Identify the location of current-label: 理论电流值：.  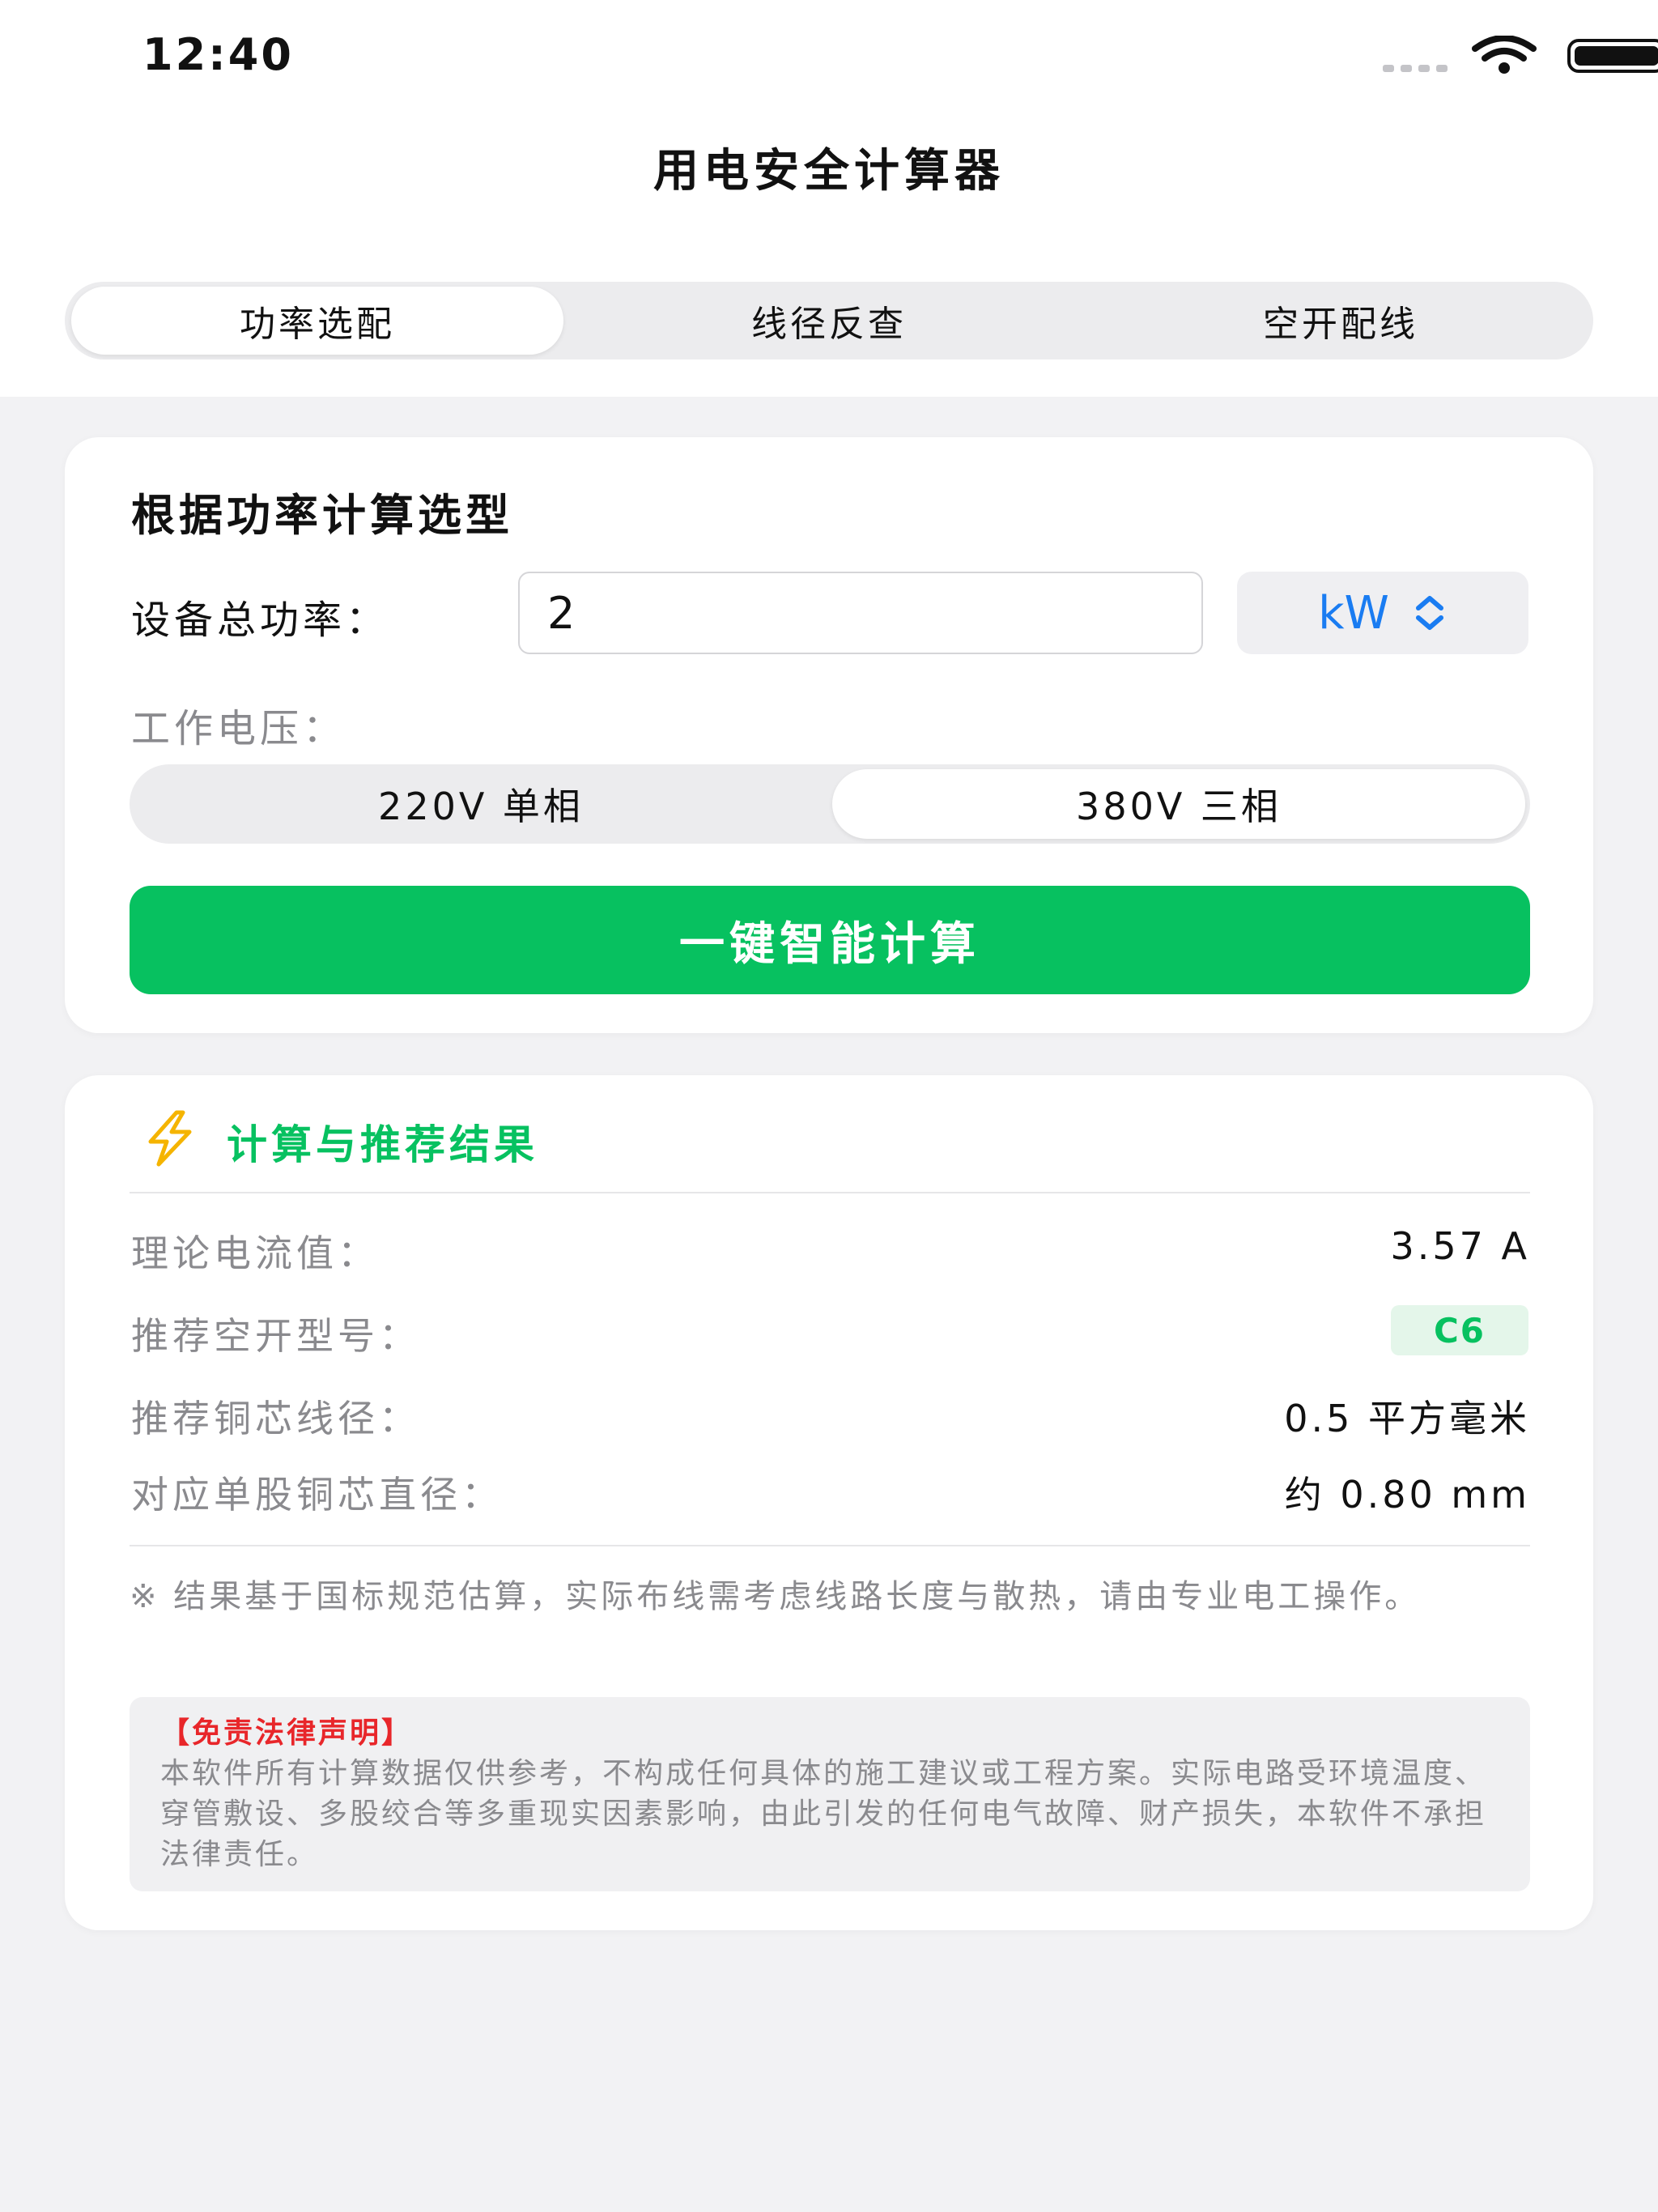
(255, 1253).